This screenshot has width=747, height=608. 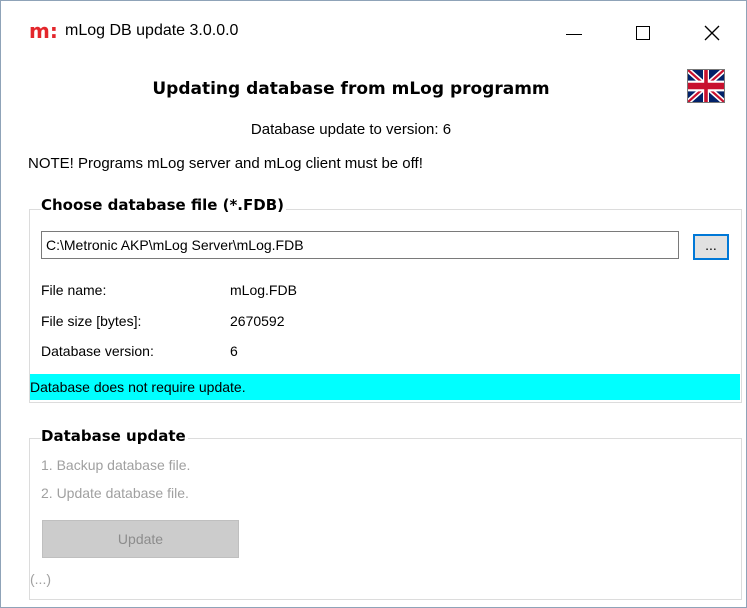 I want to click on close-button, so click(x=712, y=33).